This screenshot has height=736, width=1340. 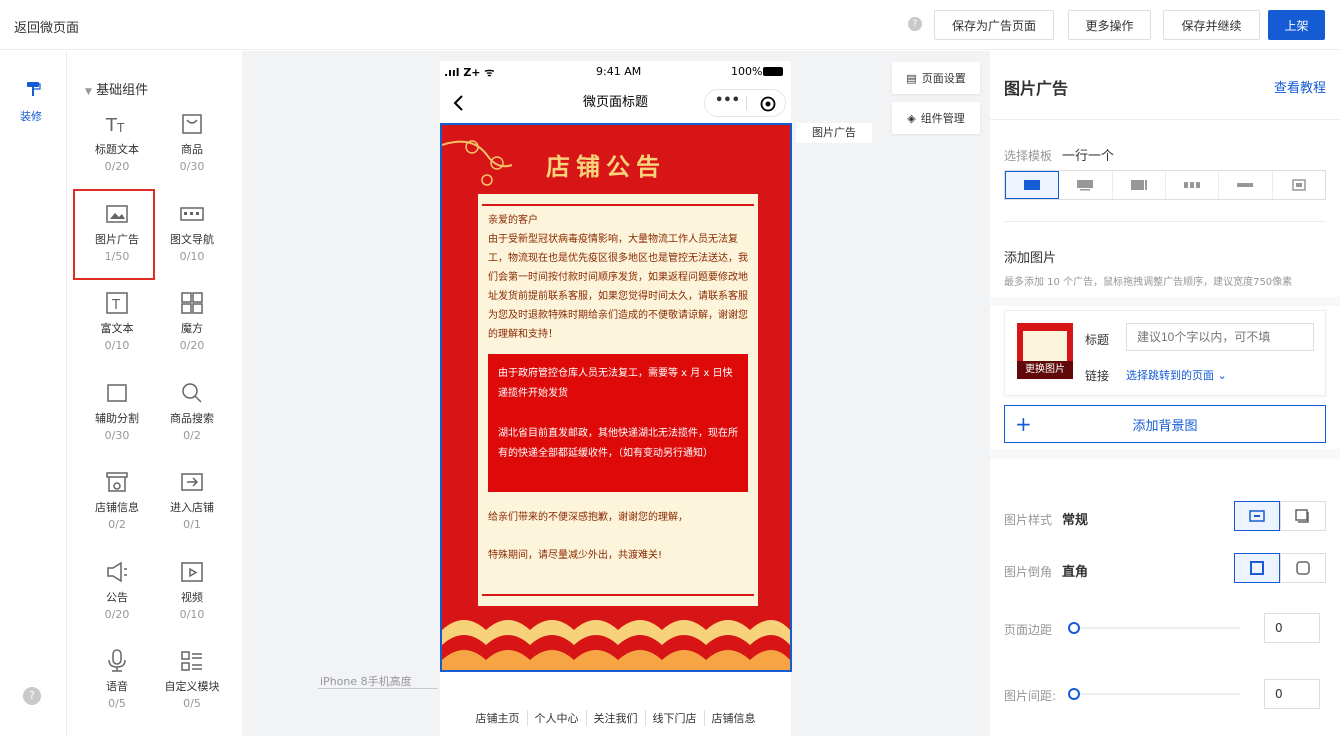 I want to click on announcement-icon, so click(x=117, y=571).